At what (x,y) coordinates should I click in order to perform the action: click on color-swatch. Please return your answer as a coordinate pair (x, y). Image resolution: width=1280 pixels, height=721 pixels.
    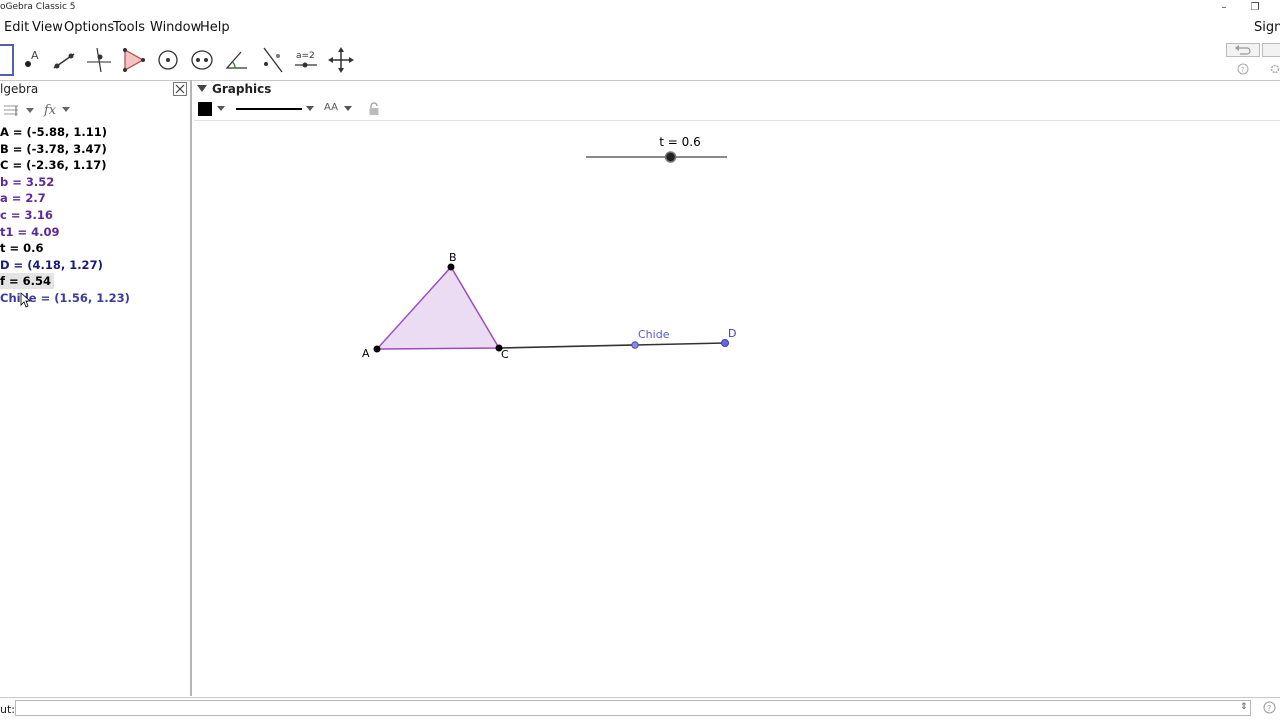
    Looking at the image, I should click on (205, 109).